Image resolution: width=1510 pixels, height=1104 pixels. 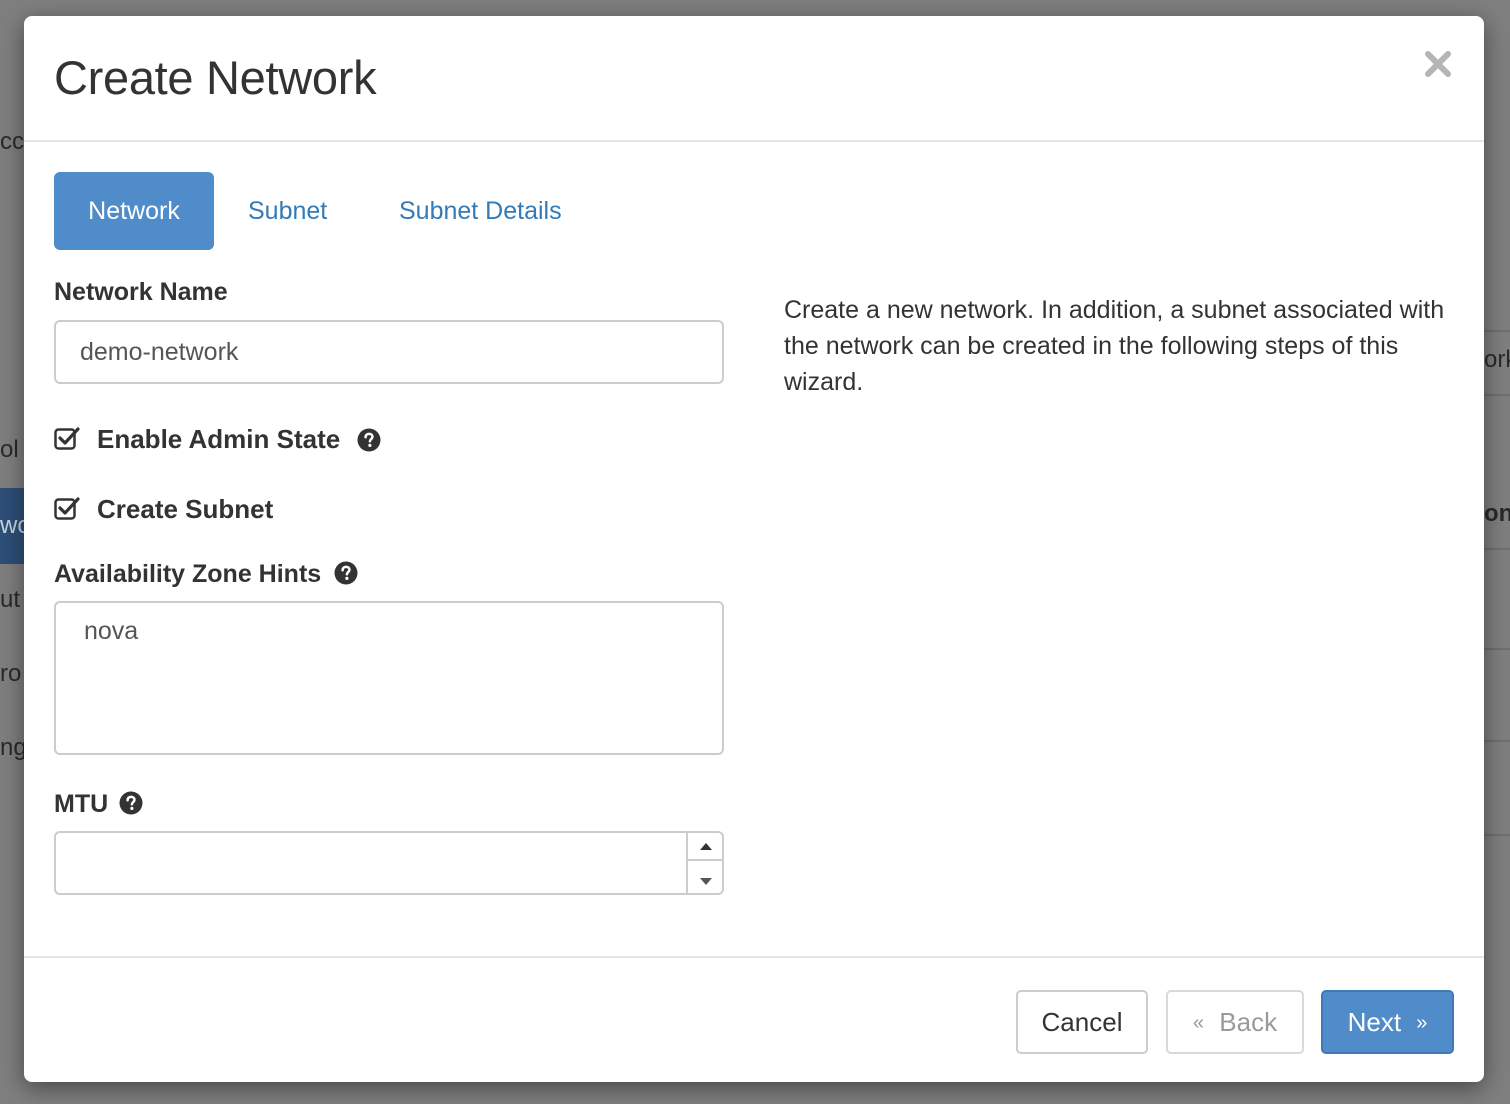 What do you see at coordinates (188, 574) in the screenshot?
I see `availability-zone-hints-label-text: Availability Zone Hints` at bounding box center [188, 574].